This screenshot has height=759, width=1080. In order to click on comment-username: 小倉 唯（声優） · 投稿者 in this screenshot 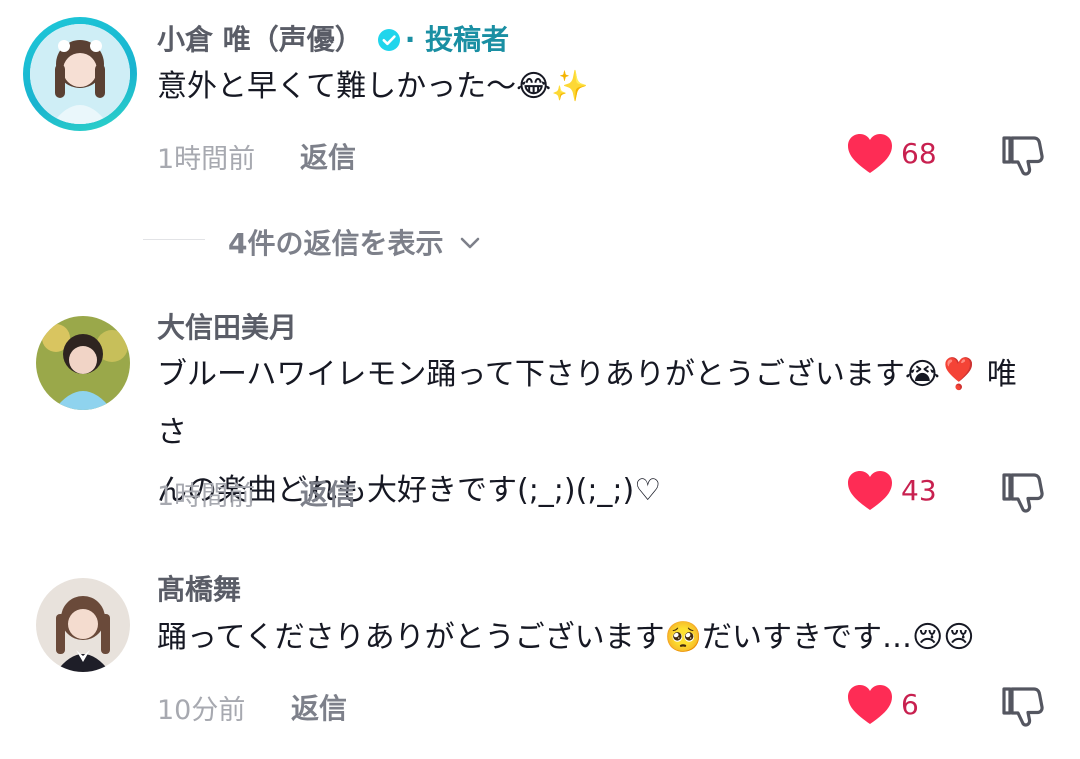, I will do `click(333, 38)`.